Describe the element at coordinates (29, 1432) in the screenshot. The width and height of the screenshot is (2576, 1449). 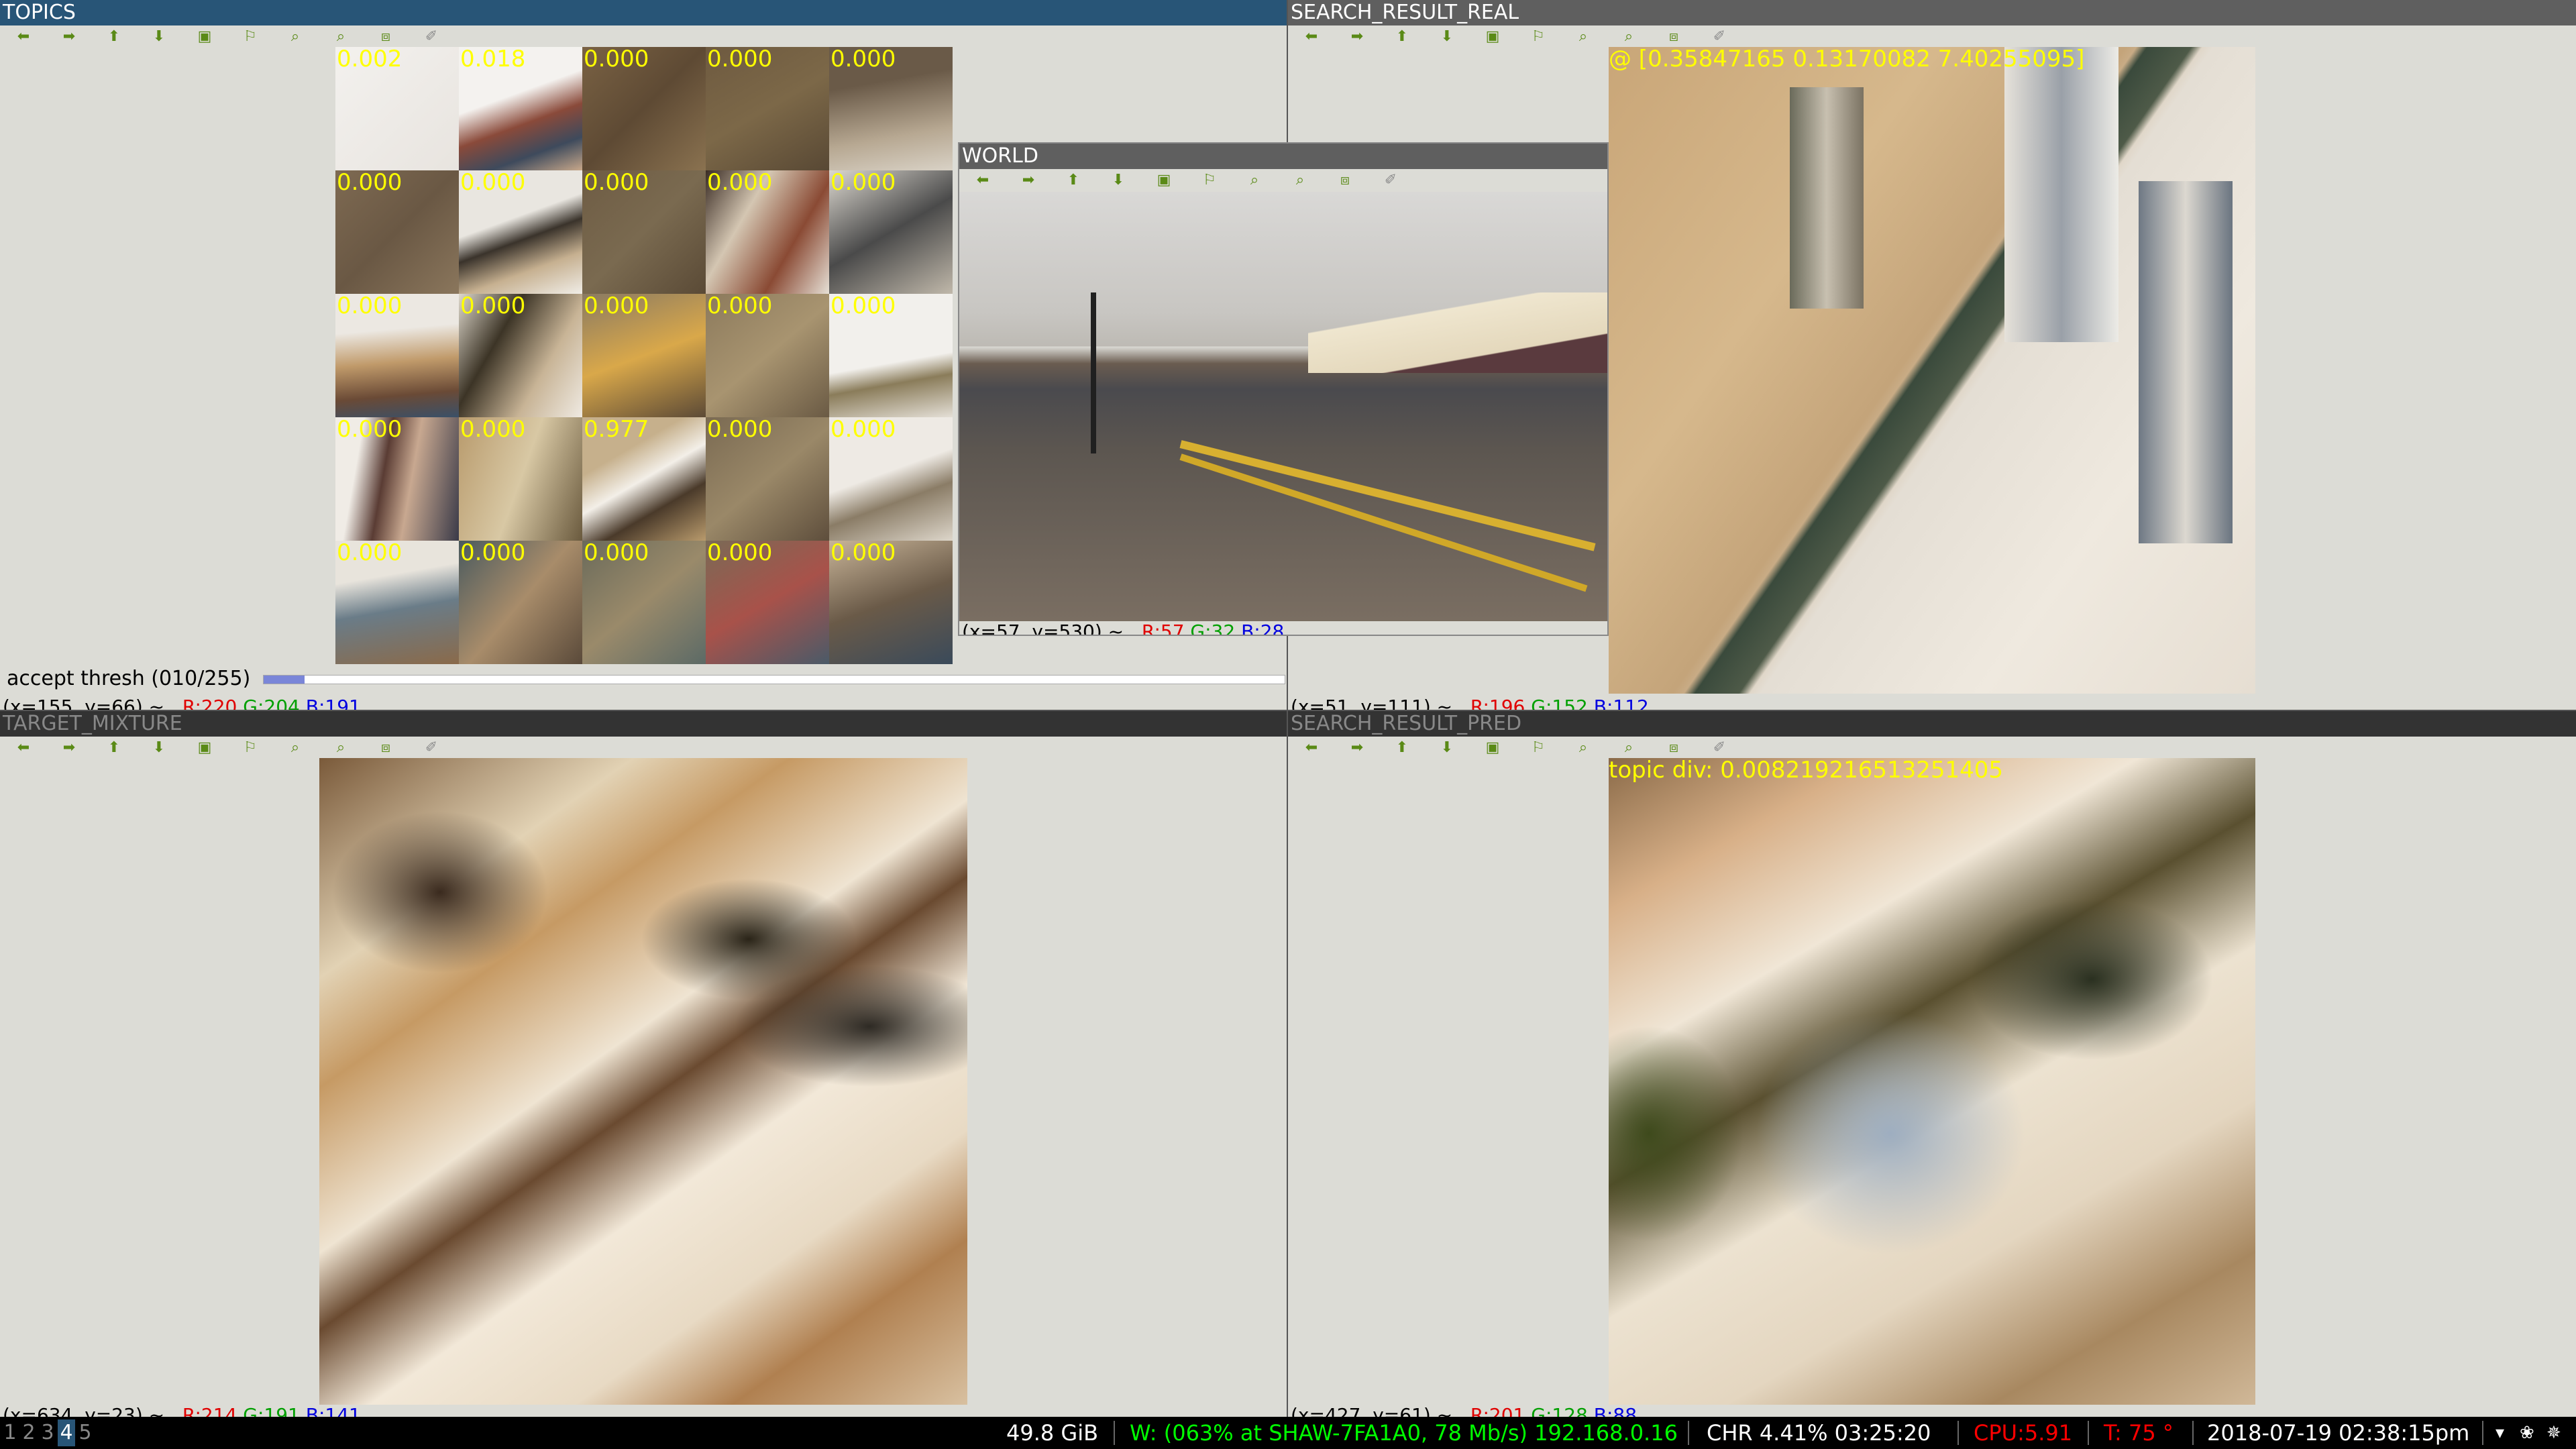
I see `workspace-button-2: 2` at that location.